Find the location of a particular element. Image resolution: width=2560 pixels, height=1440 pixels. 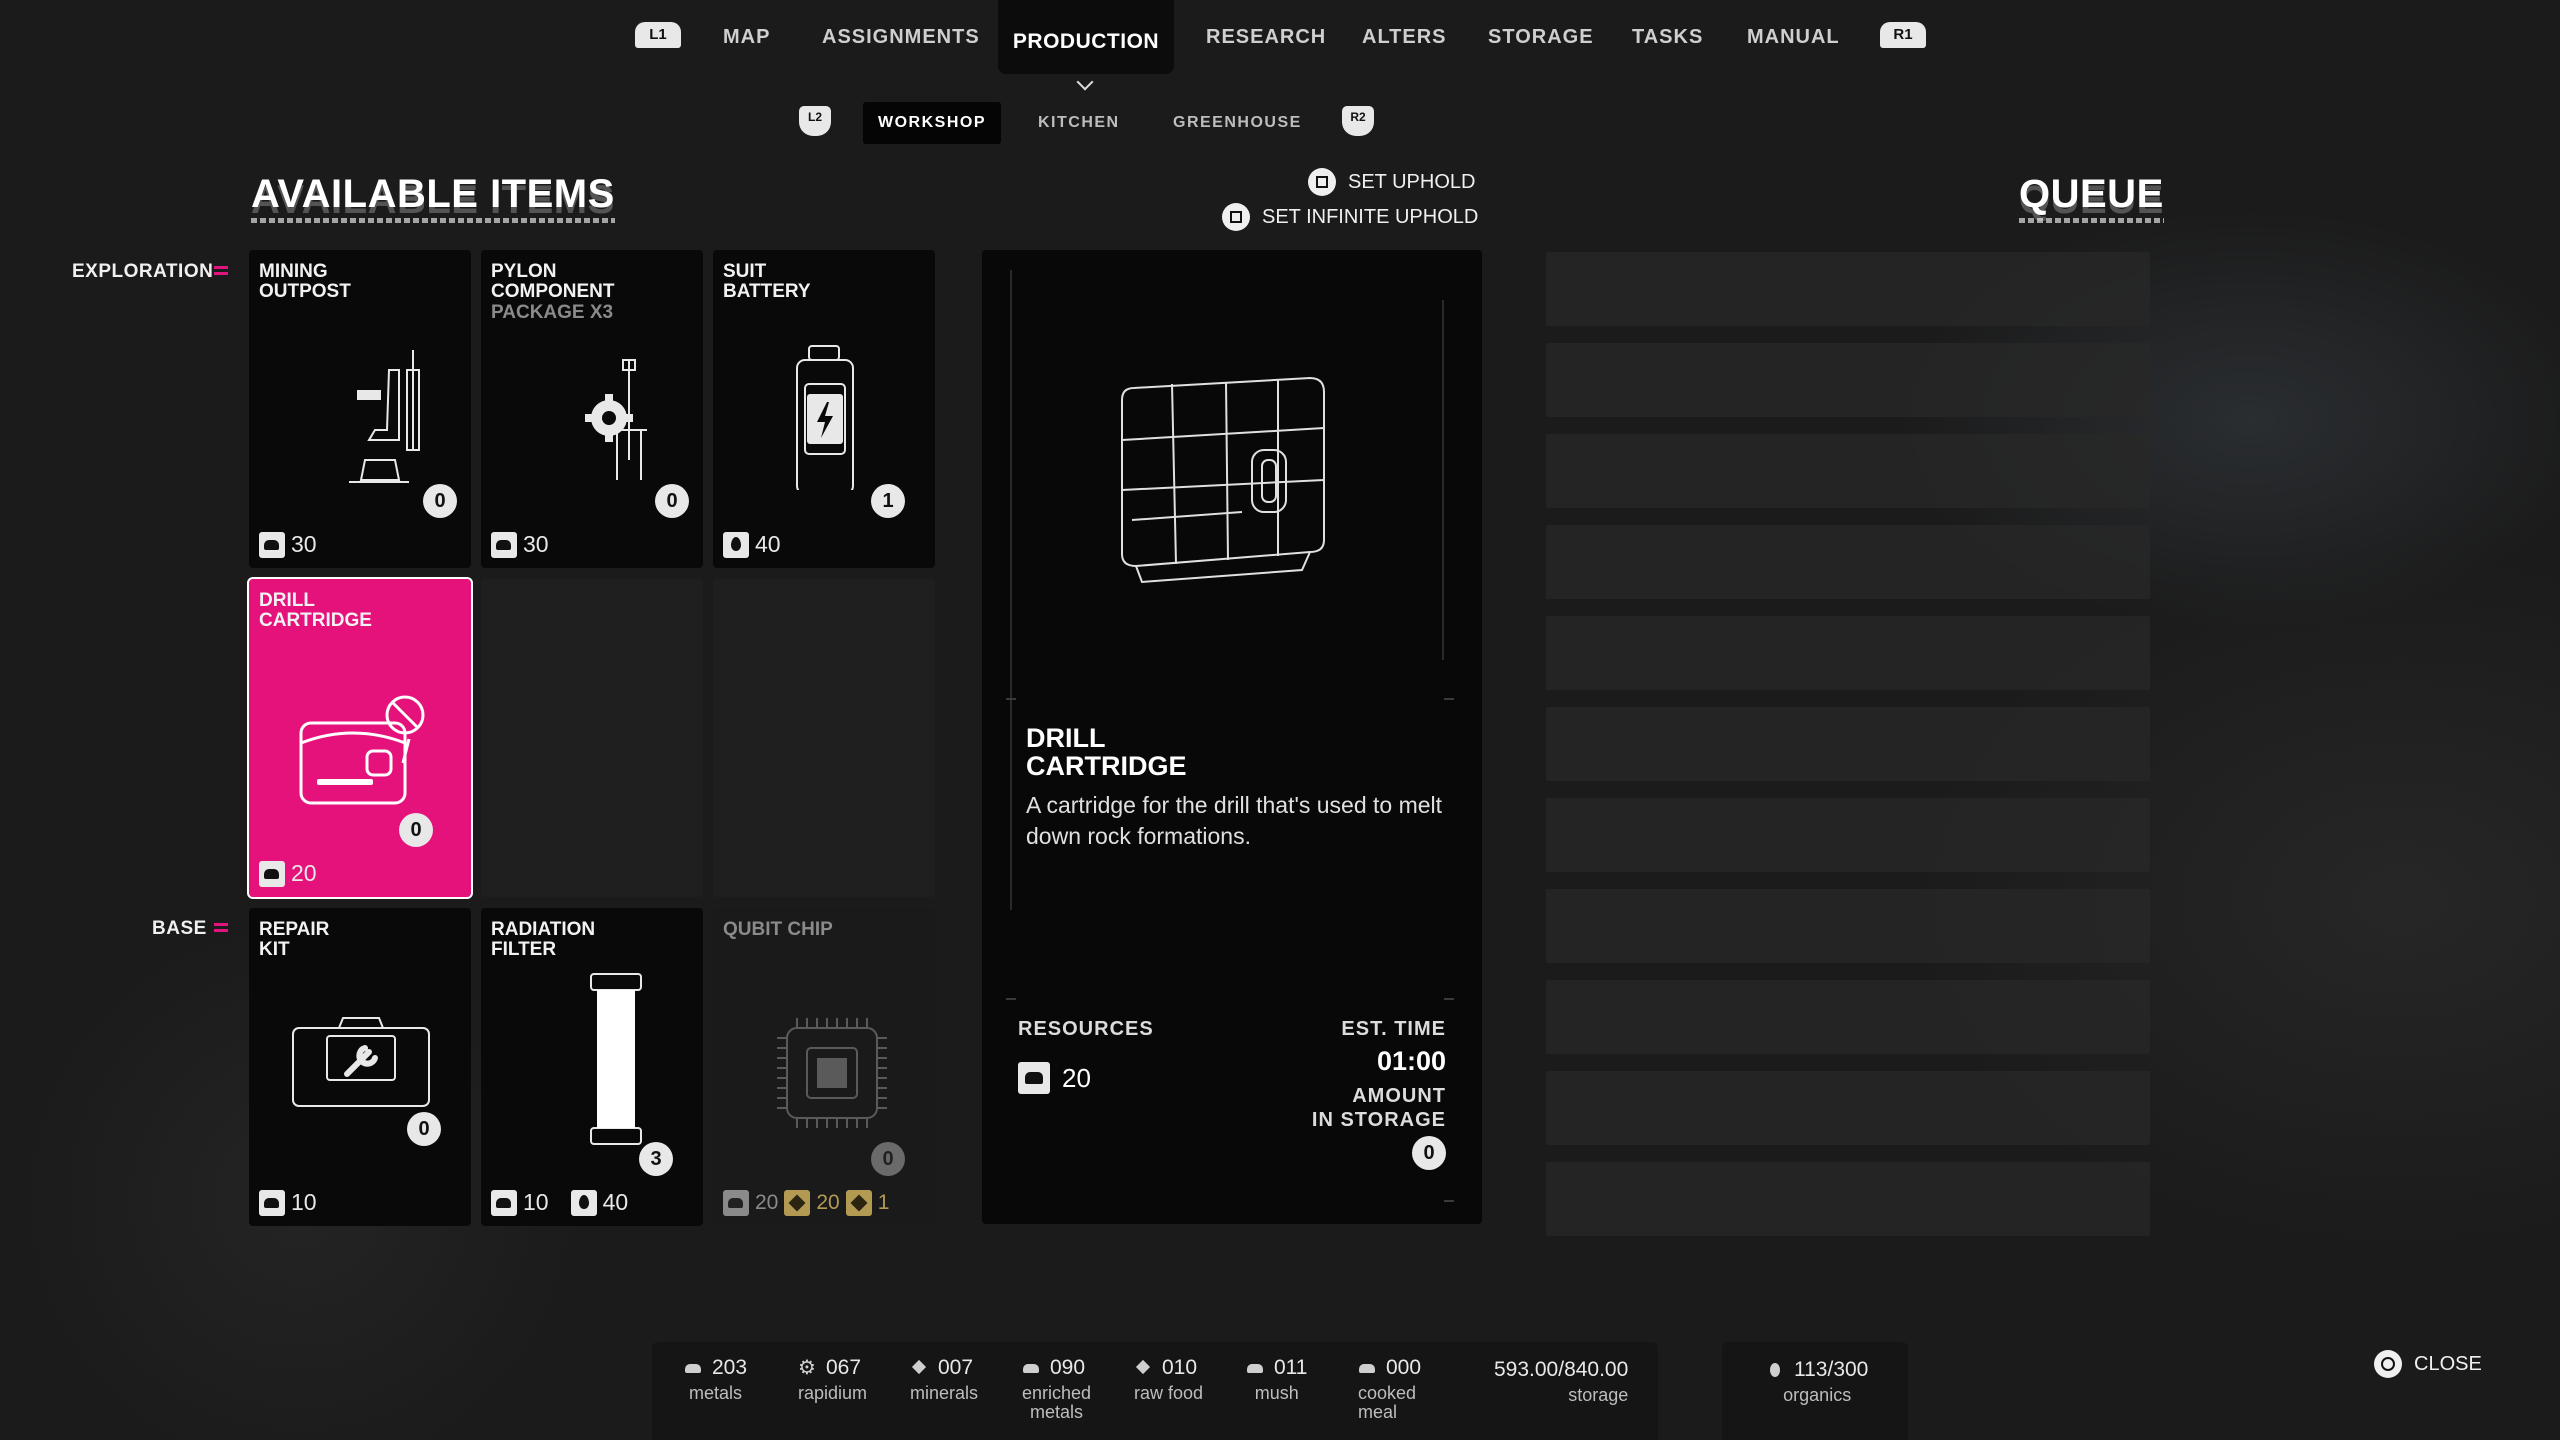

item-card-repair-kit: REPAIR KIT 0 10 is located at coordinates (360, 1067).